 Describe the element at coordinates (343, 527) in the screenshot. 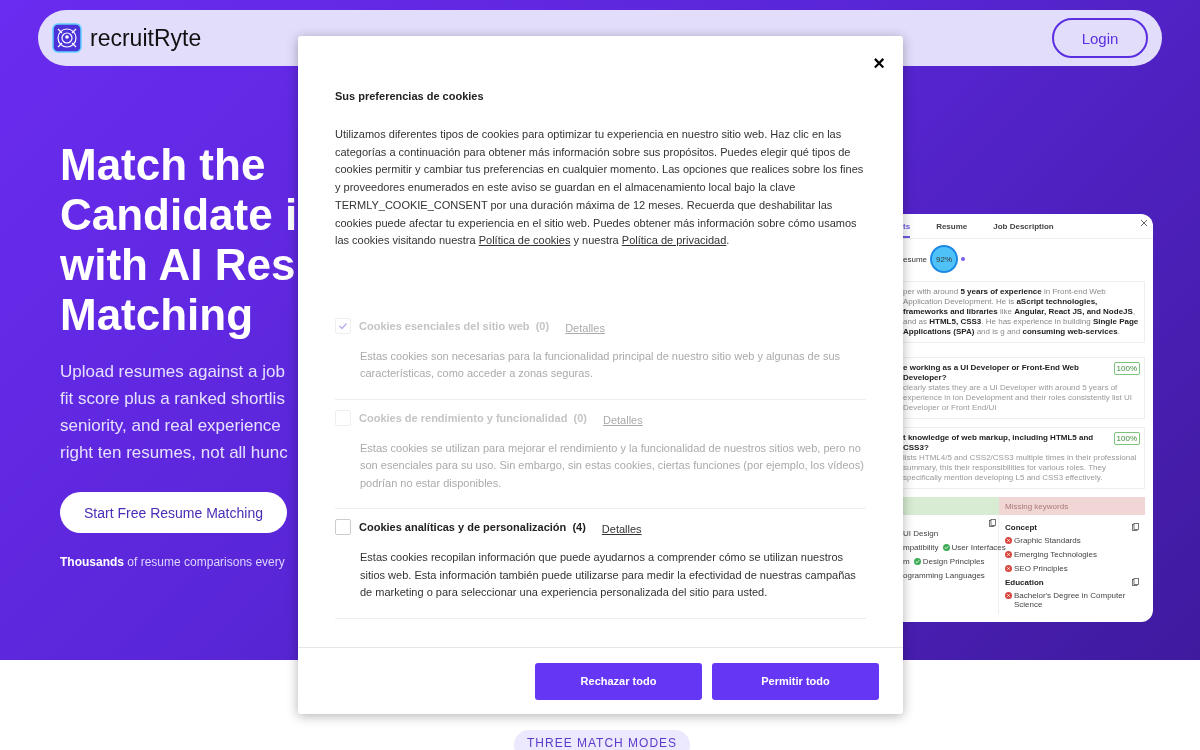

I see `category-checkbox` at that location.